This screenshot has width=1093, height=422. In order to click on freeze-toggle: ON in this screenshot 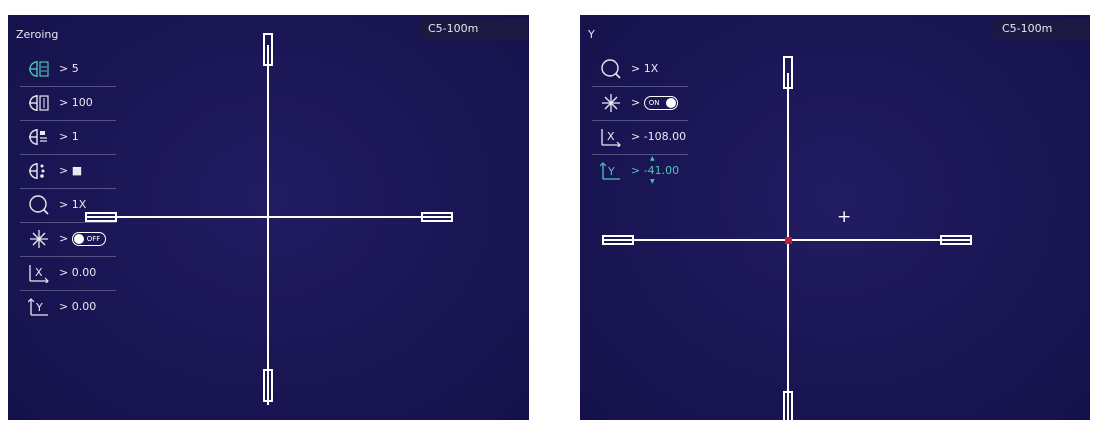, I will do `click(660, 103)`.